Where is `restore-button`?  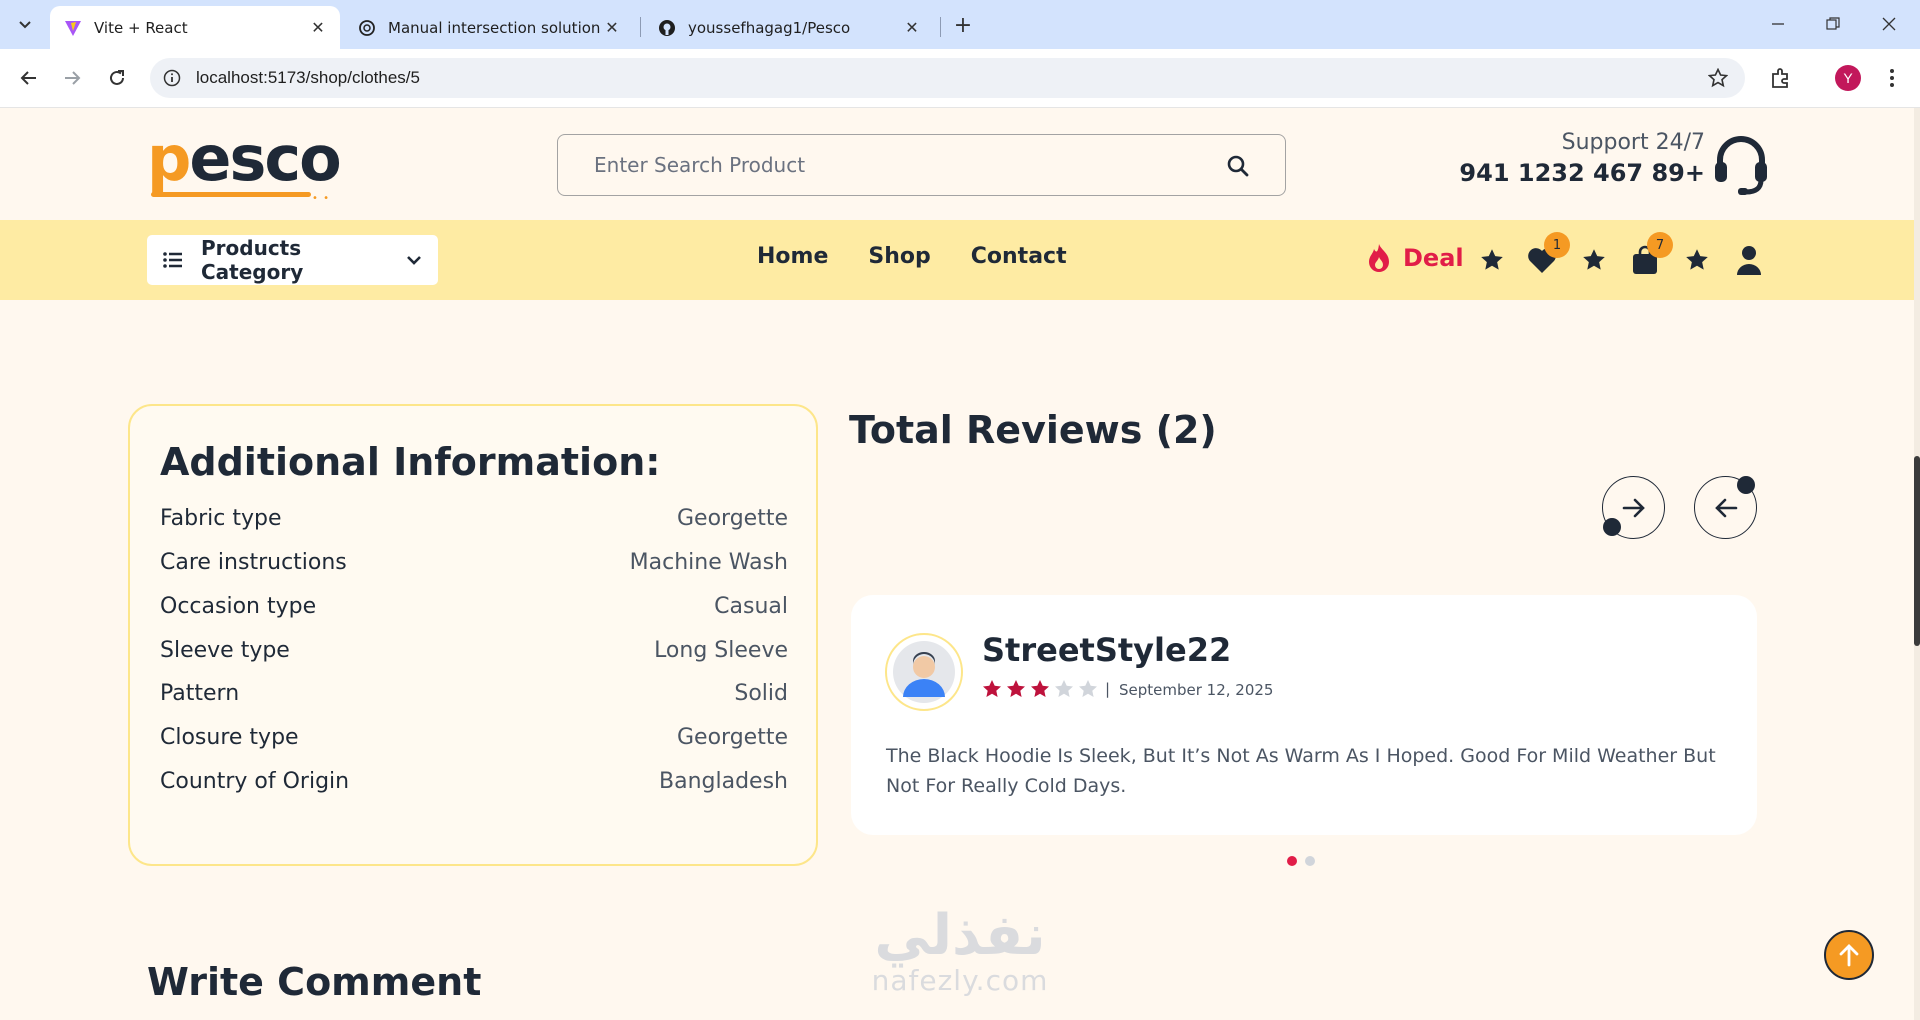 restore-button is located at coordinates (1833, 24).